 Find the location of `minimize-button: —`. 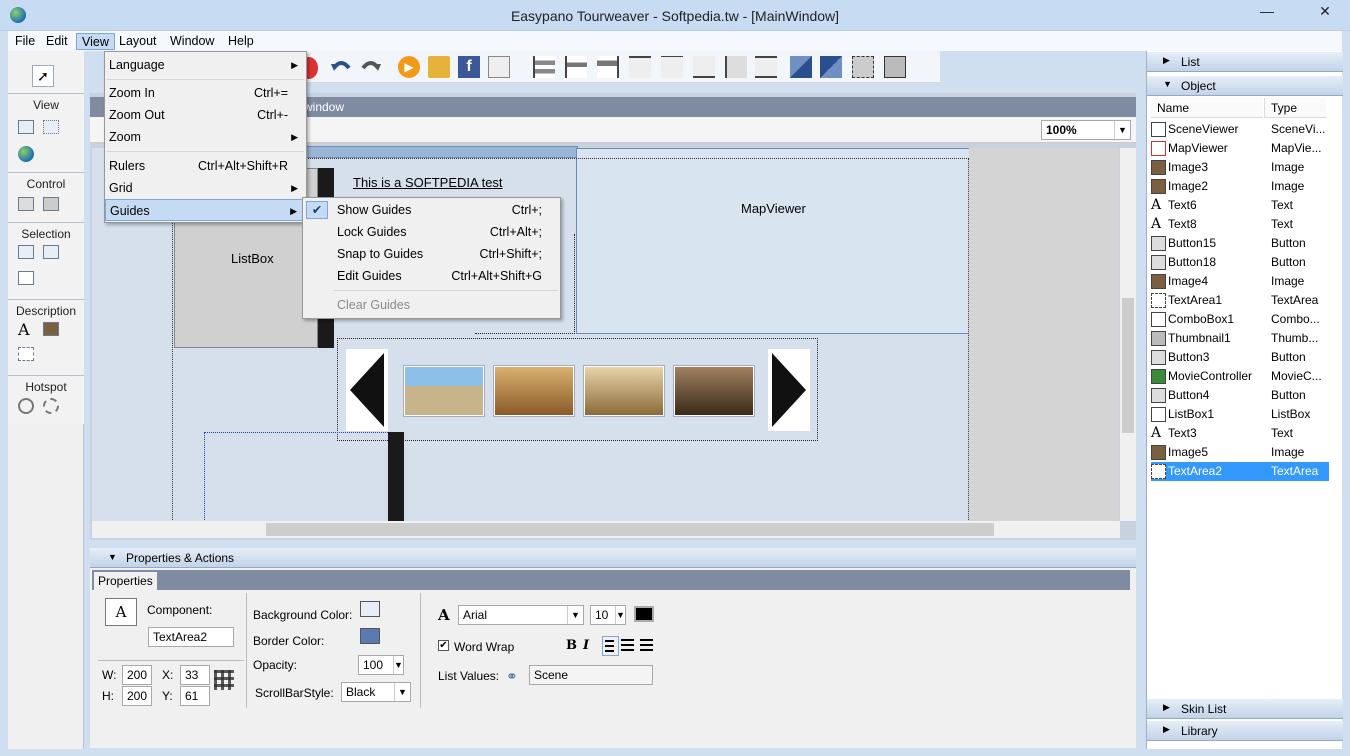

minimize-button: — is located at coordinates (1267, 11).